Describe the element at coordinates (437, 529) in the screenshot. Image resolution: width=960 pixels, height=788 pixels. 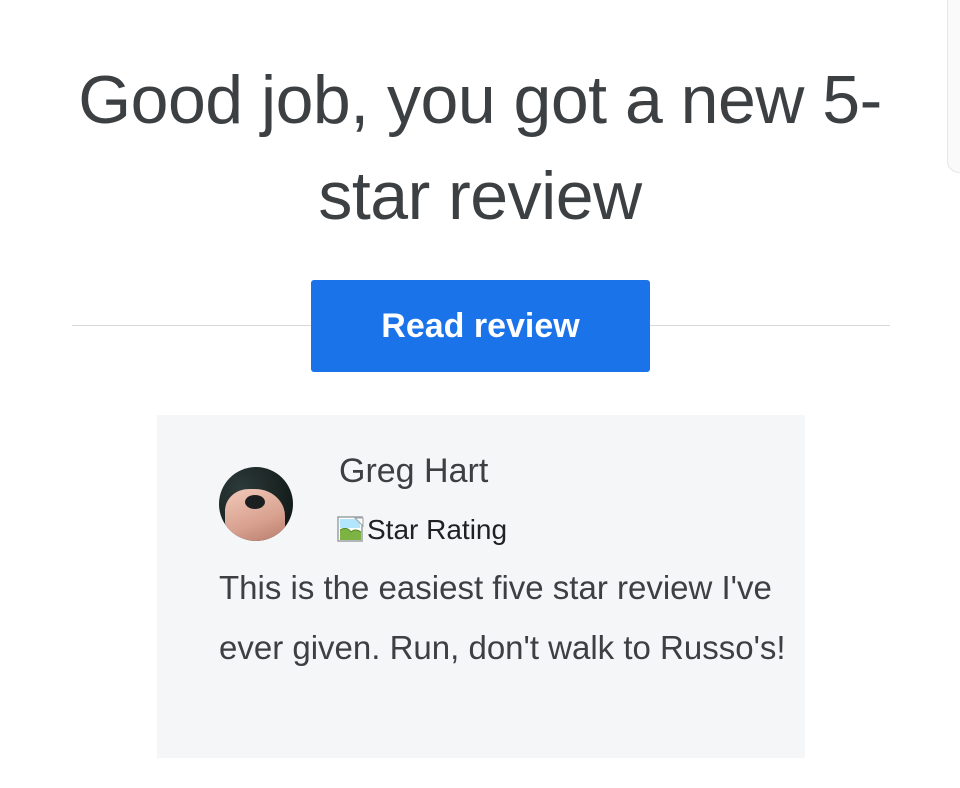
I see `star-rating-alt-text: Star Rating` at that location.